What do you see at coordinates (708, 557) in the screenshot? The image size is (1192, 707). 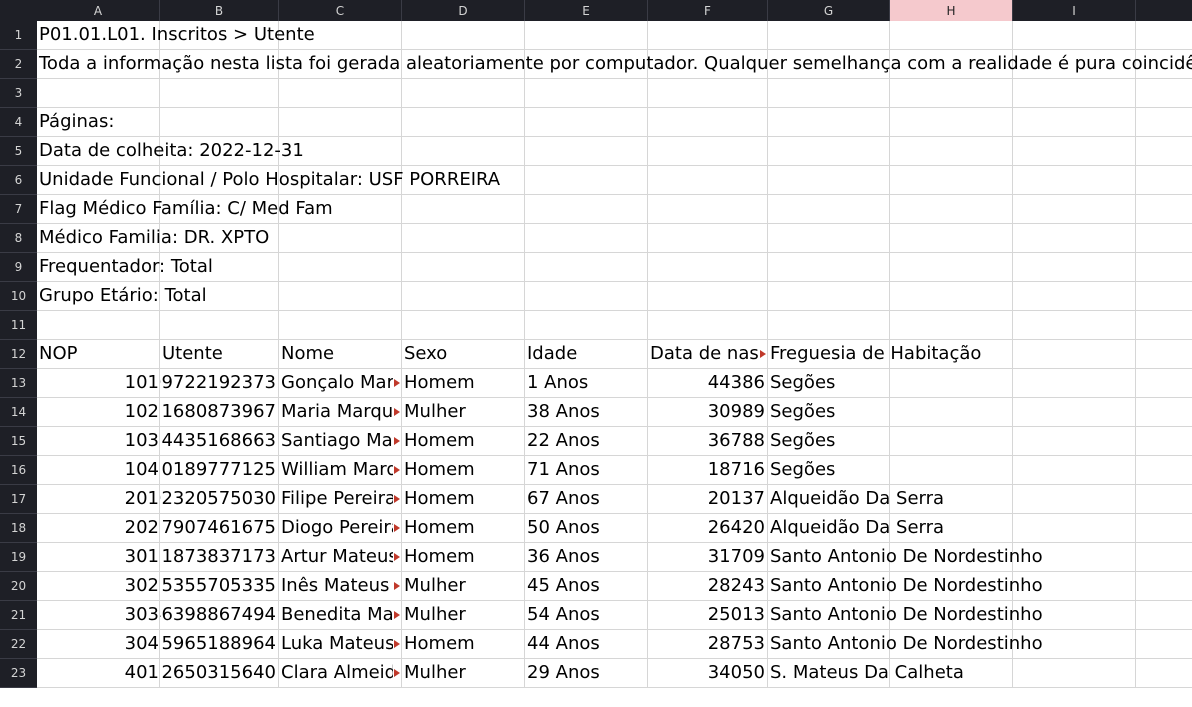 I see `cell: 31709` at bounding box center [708, 557].